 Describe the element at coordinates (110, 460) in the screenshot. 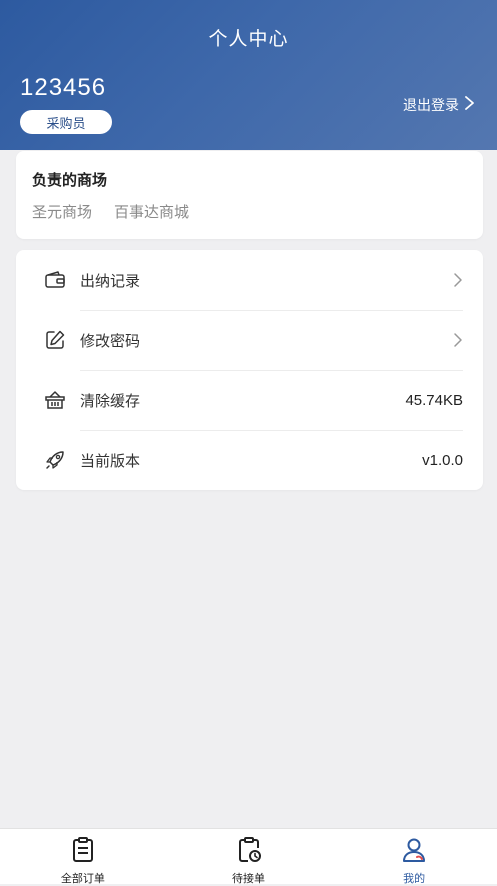

I see `menu-item-label: 当前版本` at that location.